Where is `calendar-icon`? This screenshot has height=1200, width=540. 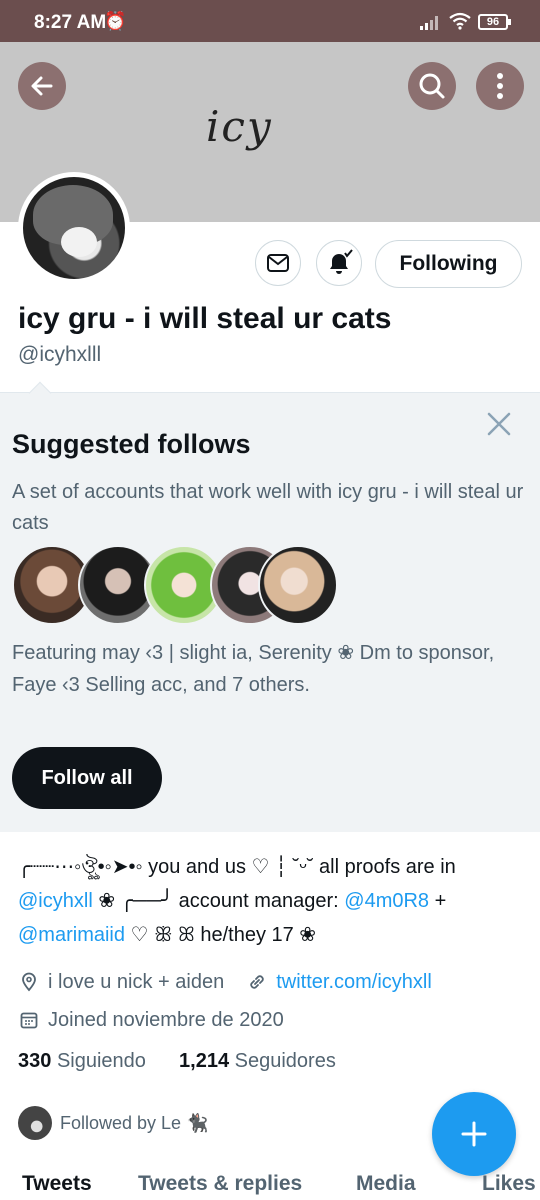 calendar-icon is located at coordinates (29, 1020).